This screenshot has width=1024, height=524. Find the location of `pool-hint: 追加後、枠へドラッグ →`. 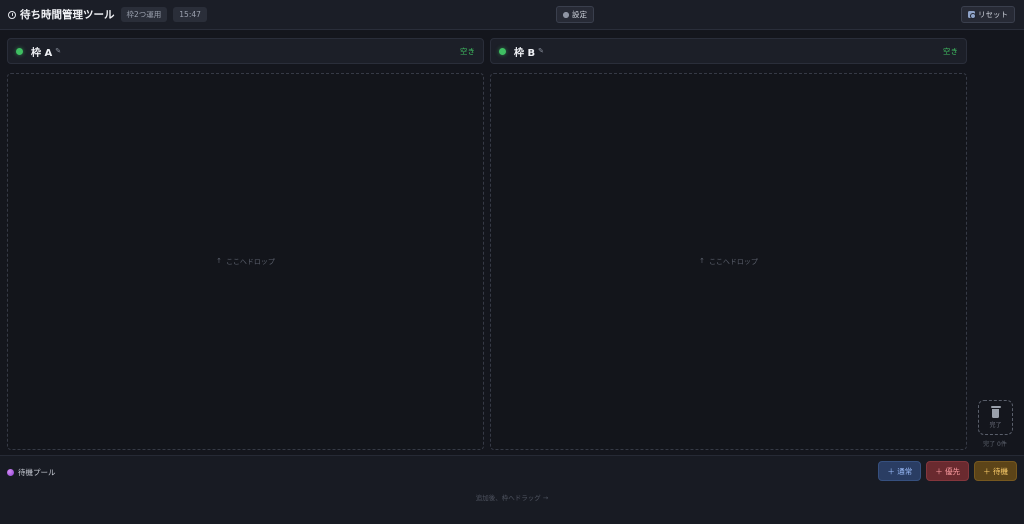

pool-hint: 追加後、枠へドラッグ → is located at coordinates (512, 498).